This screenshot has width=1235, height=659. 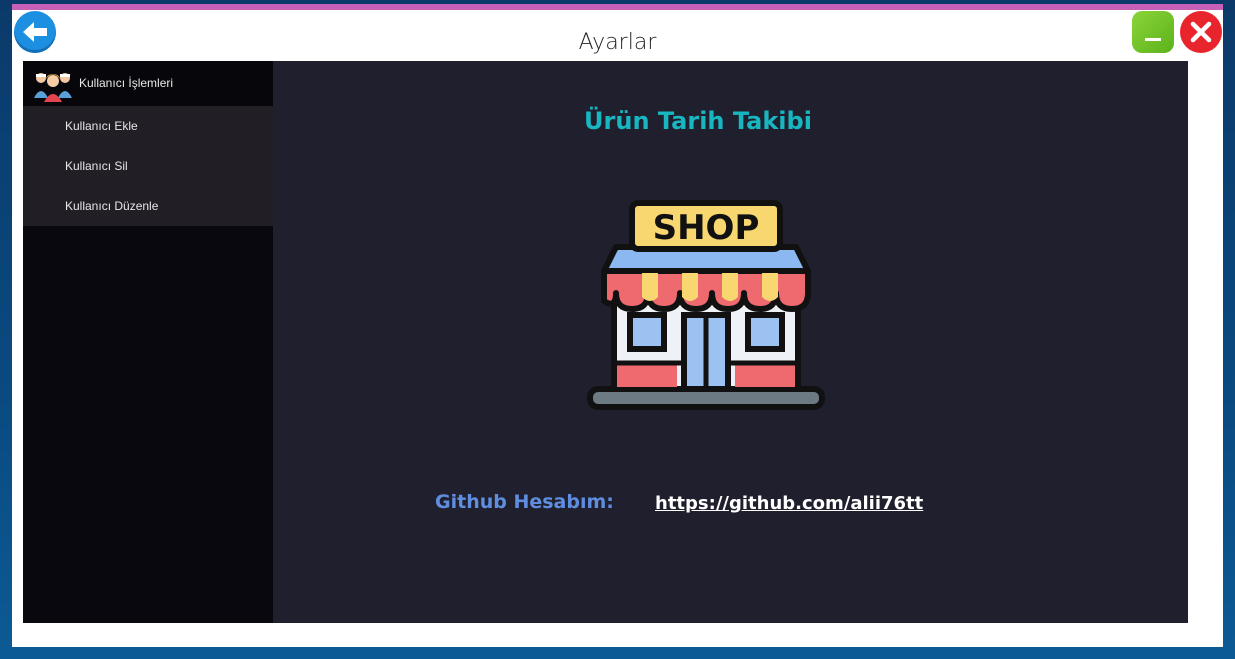 What do you see at coordinates (789, 503) in the screenshot?
I see `github-link: https://github.com/alii76tt` at bounding box center [789, 503].